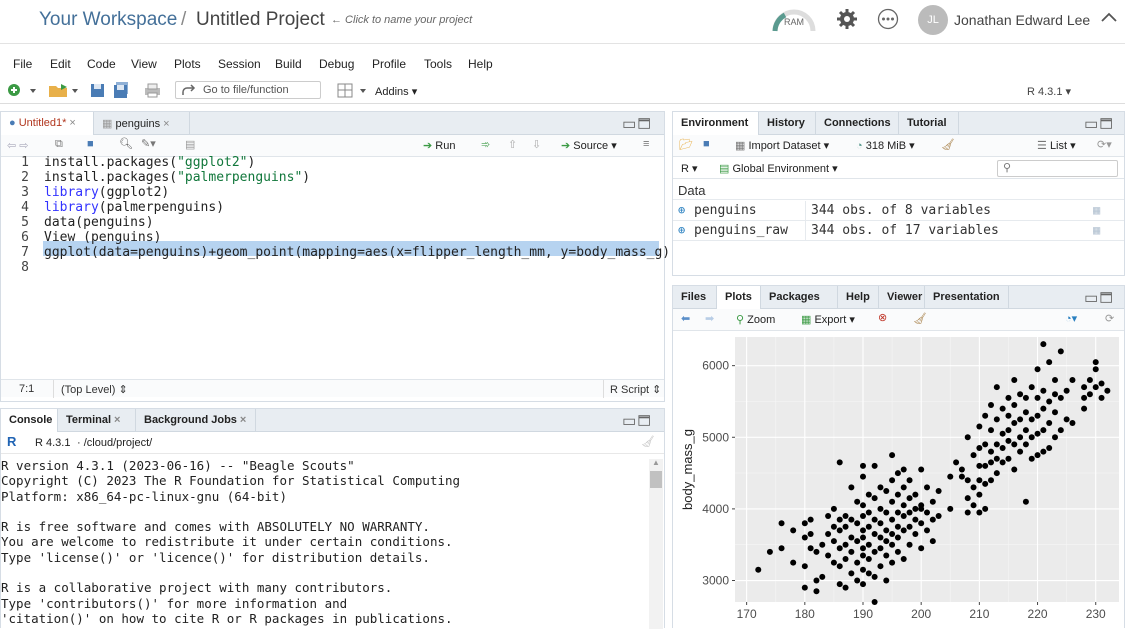 The height and width of the screenshot is (629, 1125). I want to click on menu-build: Build, so click(288, 64).